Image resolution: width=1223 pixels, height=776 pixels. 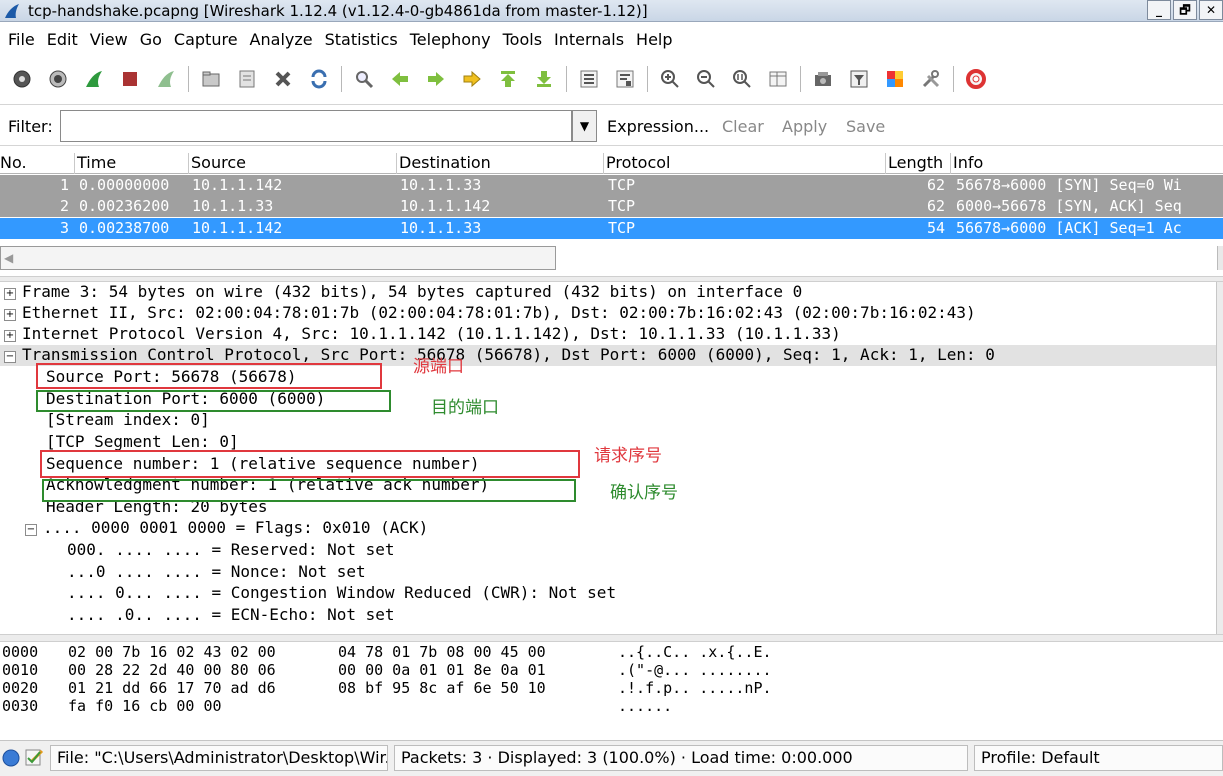 I want to click on autoscroll-icon, so click(x=625, y=79).